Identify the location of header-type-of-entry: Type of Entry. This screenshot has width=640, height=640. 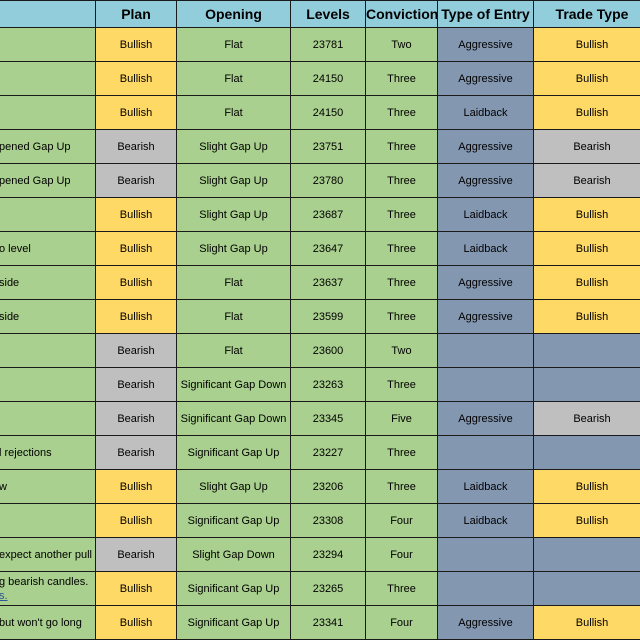
(485, 14).